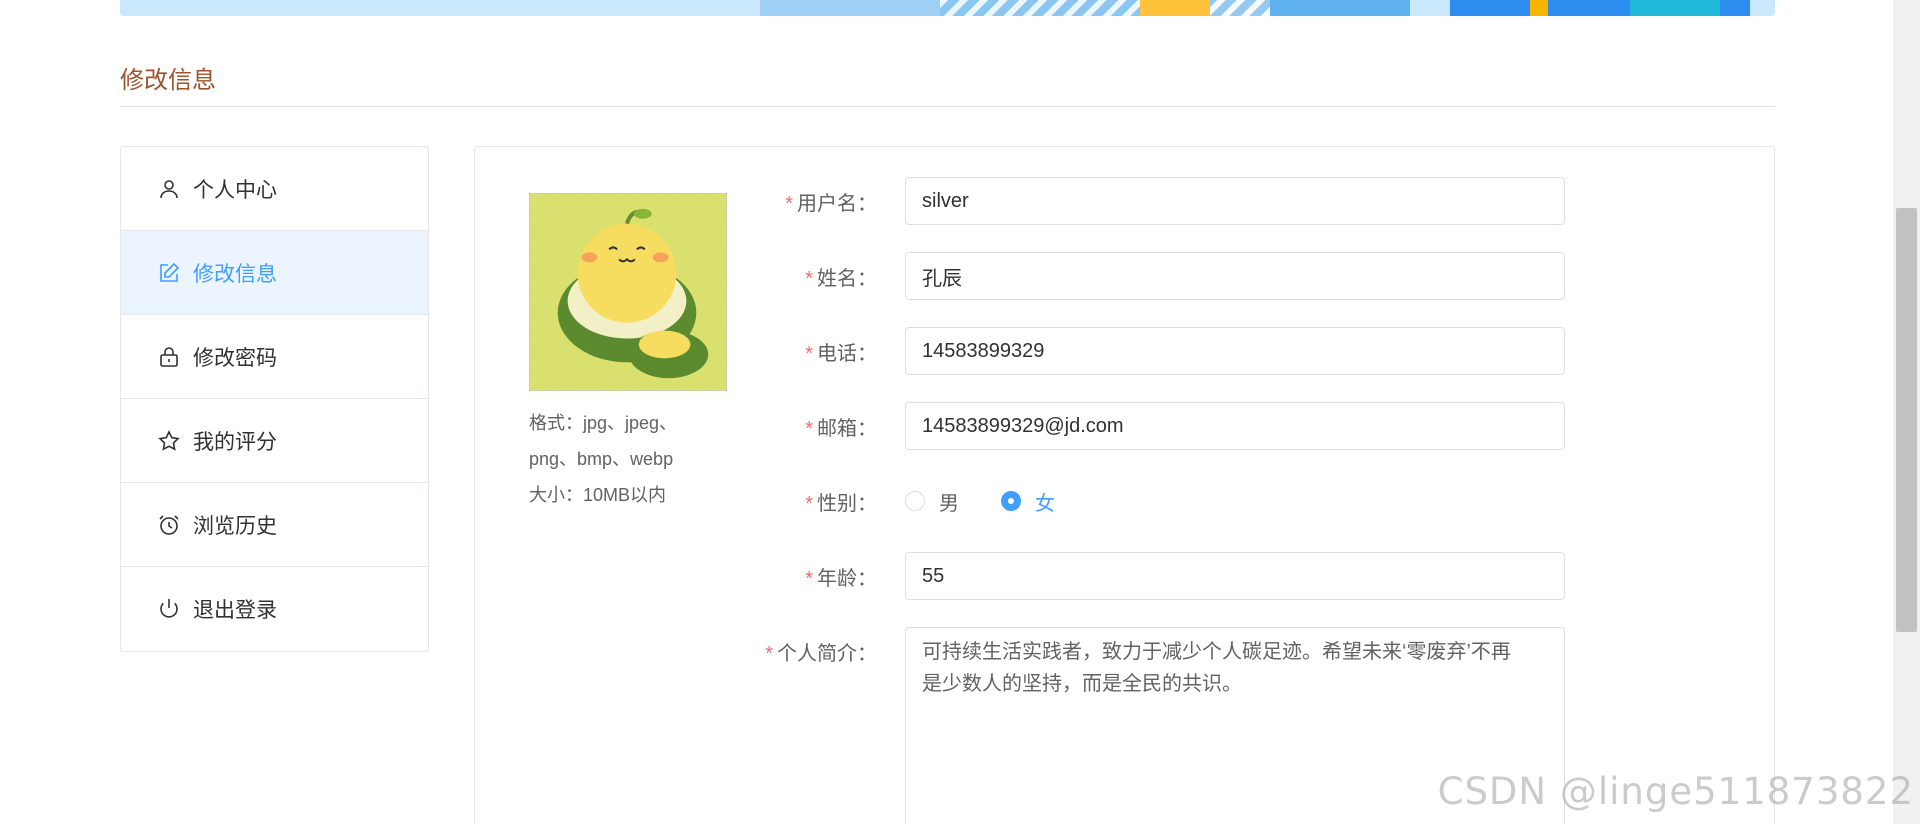  I want to click on avatar-upload, so click(628, 292).